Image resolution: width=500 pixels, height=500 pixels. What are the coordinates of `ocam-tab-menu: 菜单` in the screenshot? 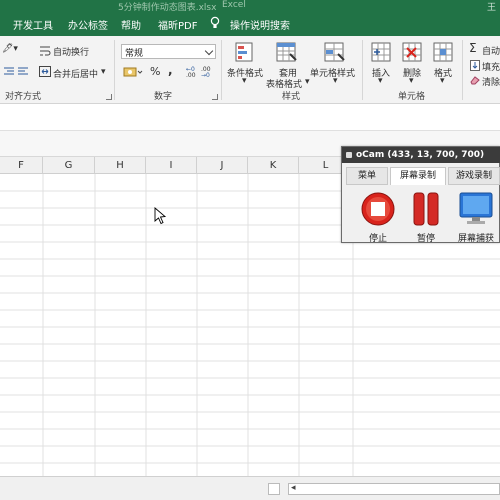 It's located at (367, 176).